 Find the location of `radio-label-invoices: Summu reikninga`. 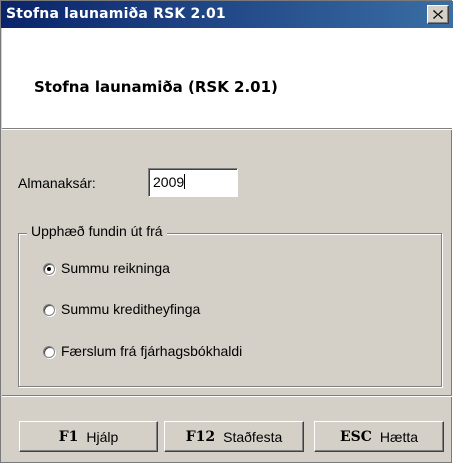

radio-label-invoices: Summu reikninga is located at coordinates (115, 268).